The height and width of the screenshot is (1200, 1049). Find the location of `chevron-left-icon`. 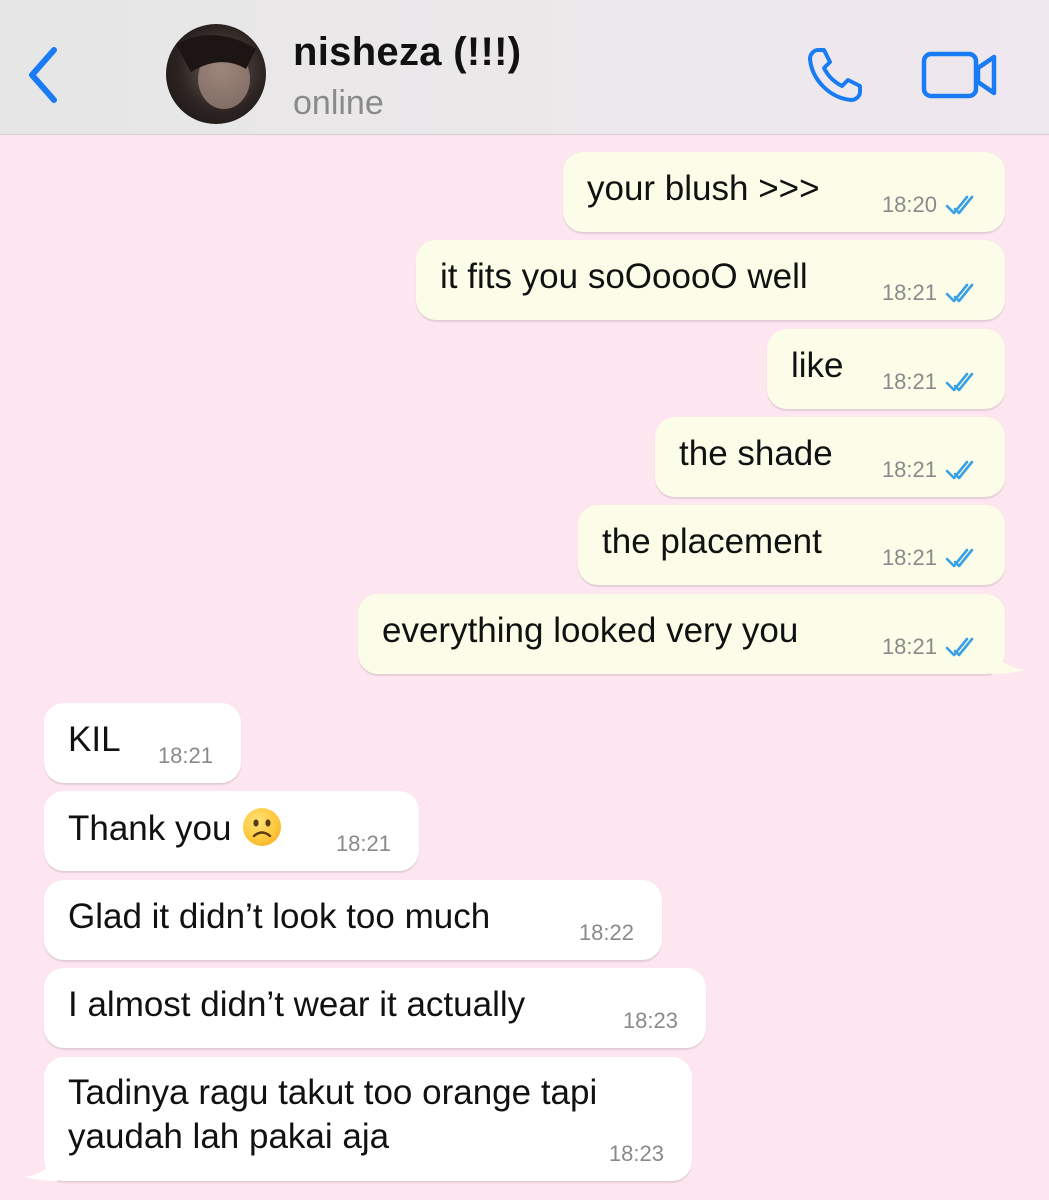

chevron-left-icon is located at coordinates (43, 75).